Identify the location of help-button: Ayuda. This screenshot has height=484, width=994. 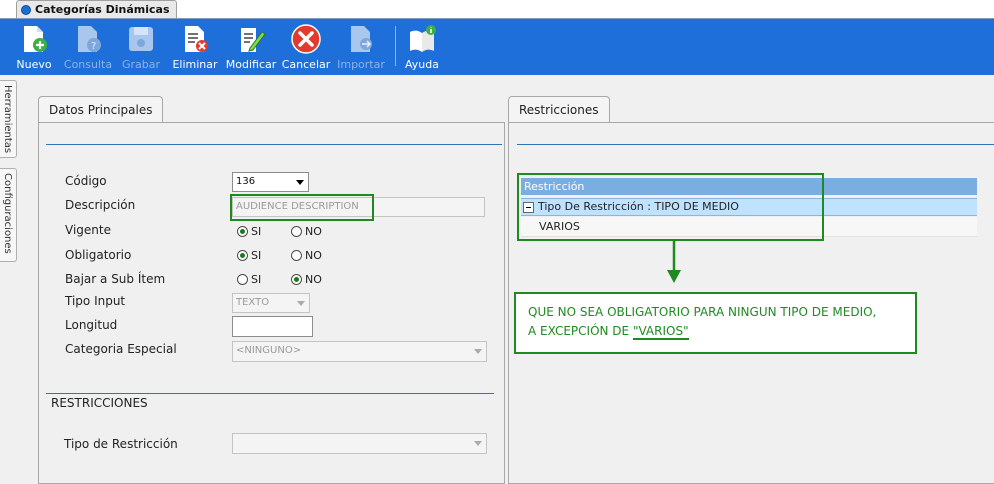
(422, 48).